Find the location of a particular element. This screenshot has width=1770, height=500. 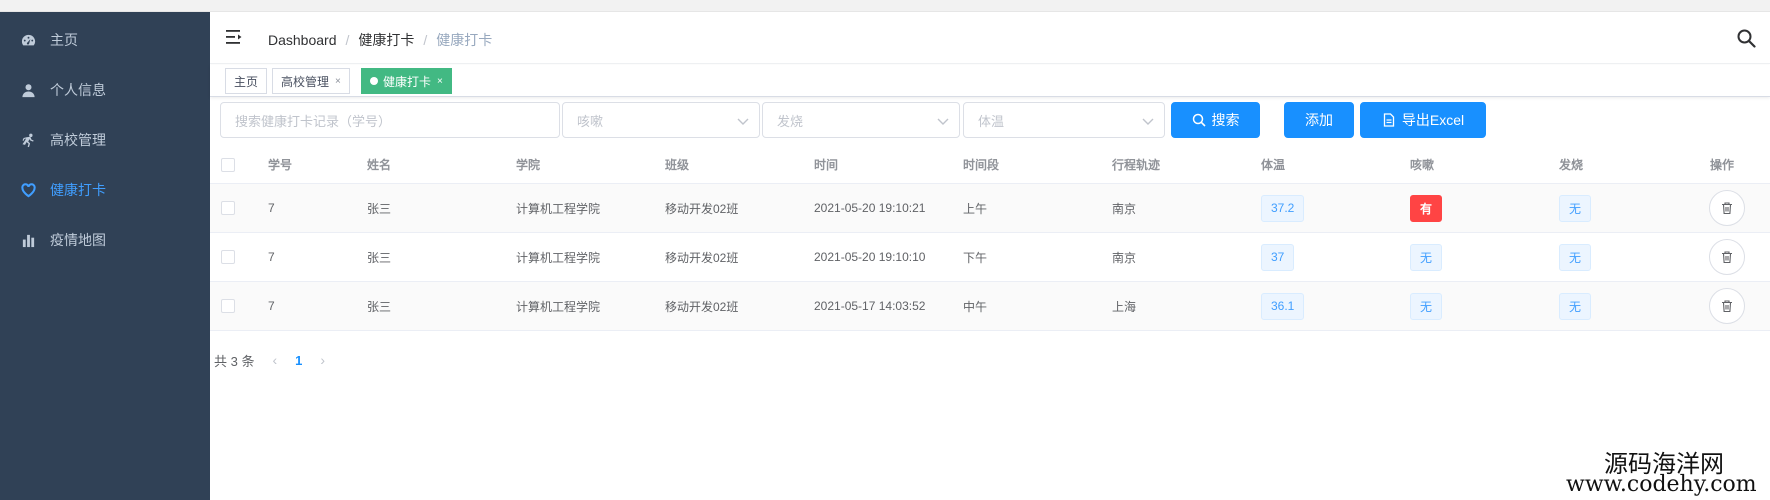

col-header-fever: 发烧 is located at coordinates (1571, 164).